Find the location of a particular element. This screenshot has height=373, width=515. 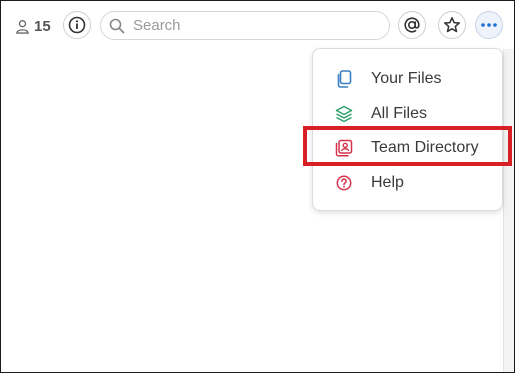

menu-item-team-directory: Team Directory is located at coordinates (407, 148).